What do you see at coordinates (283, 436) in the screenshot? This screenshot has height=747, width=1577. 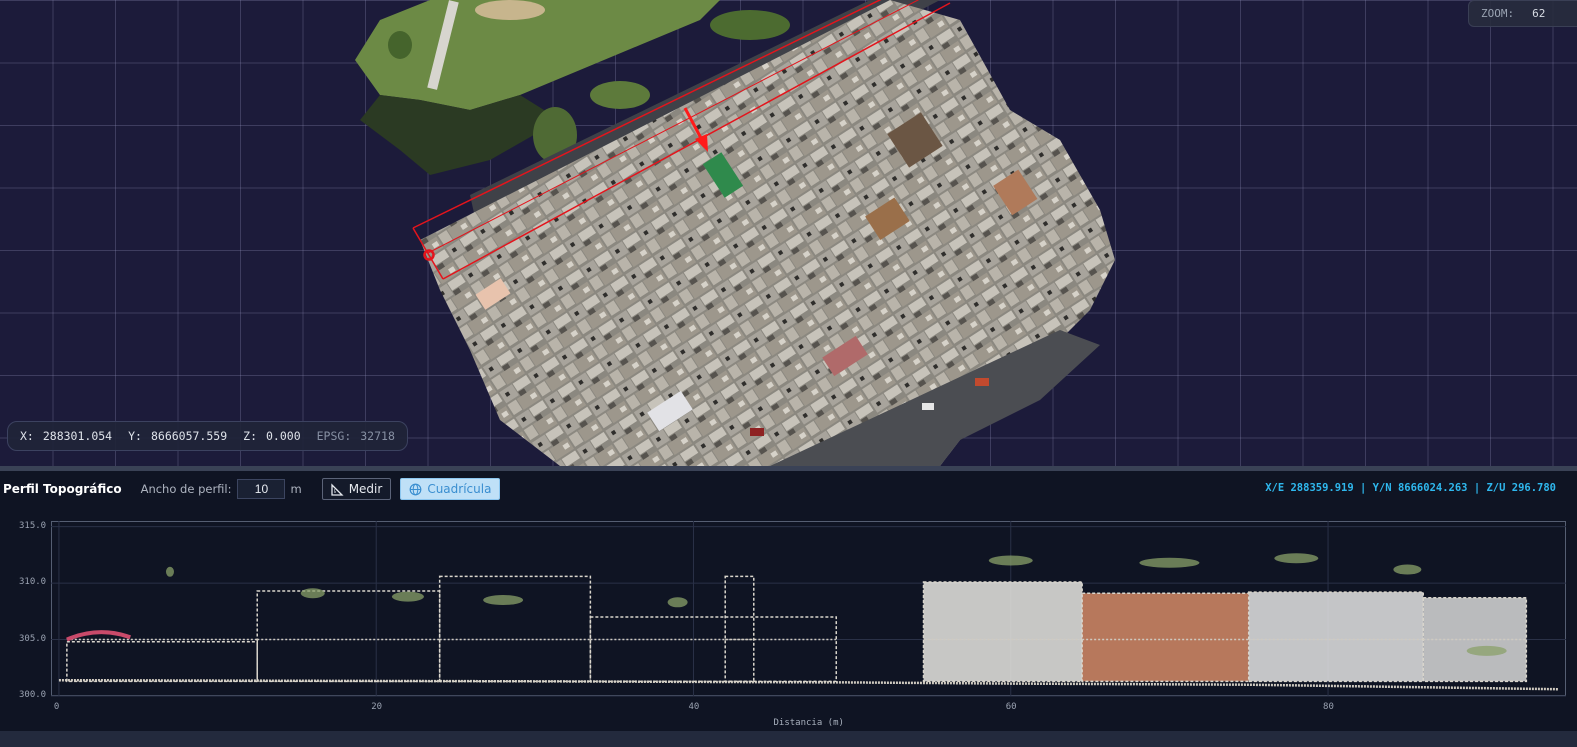 I see `z-value: 0.000` at bounding box center [283, 436].